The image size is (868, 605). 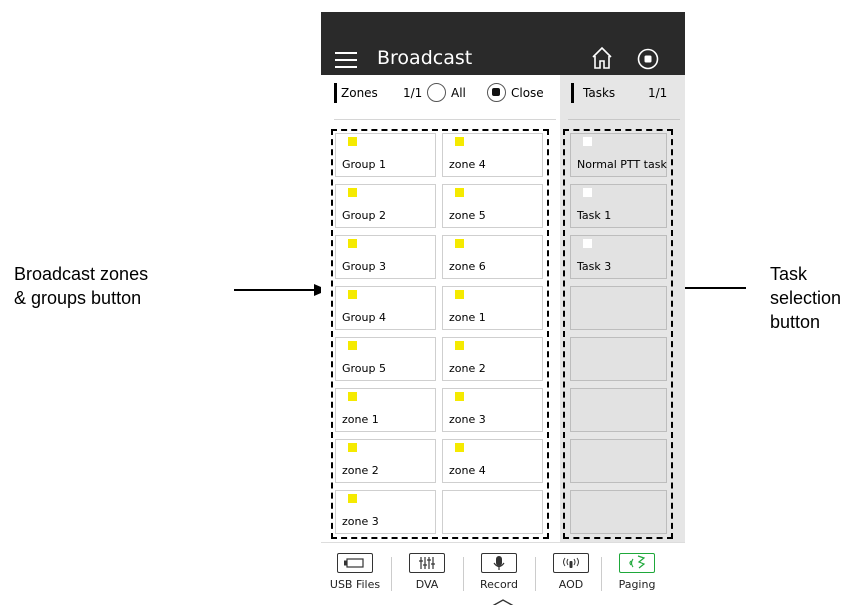 I want to click on annotation-tasks-line-1: Task, so click(x=789, y=274).